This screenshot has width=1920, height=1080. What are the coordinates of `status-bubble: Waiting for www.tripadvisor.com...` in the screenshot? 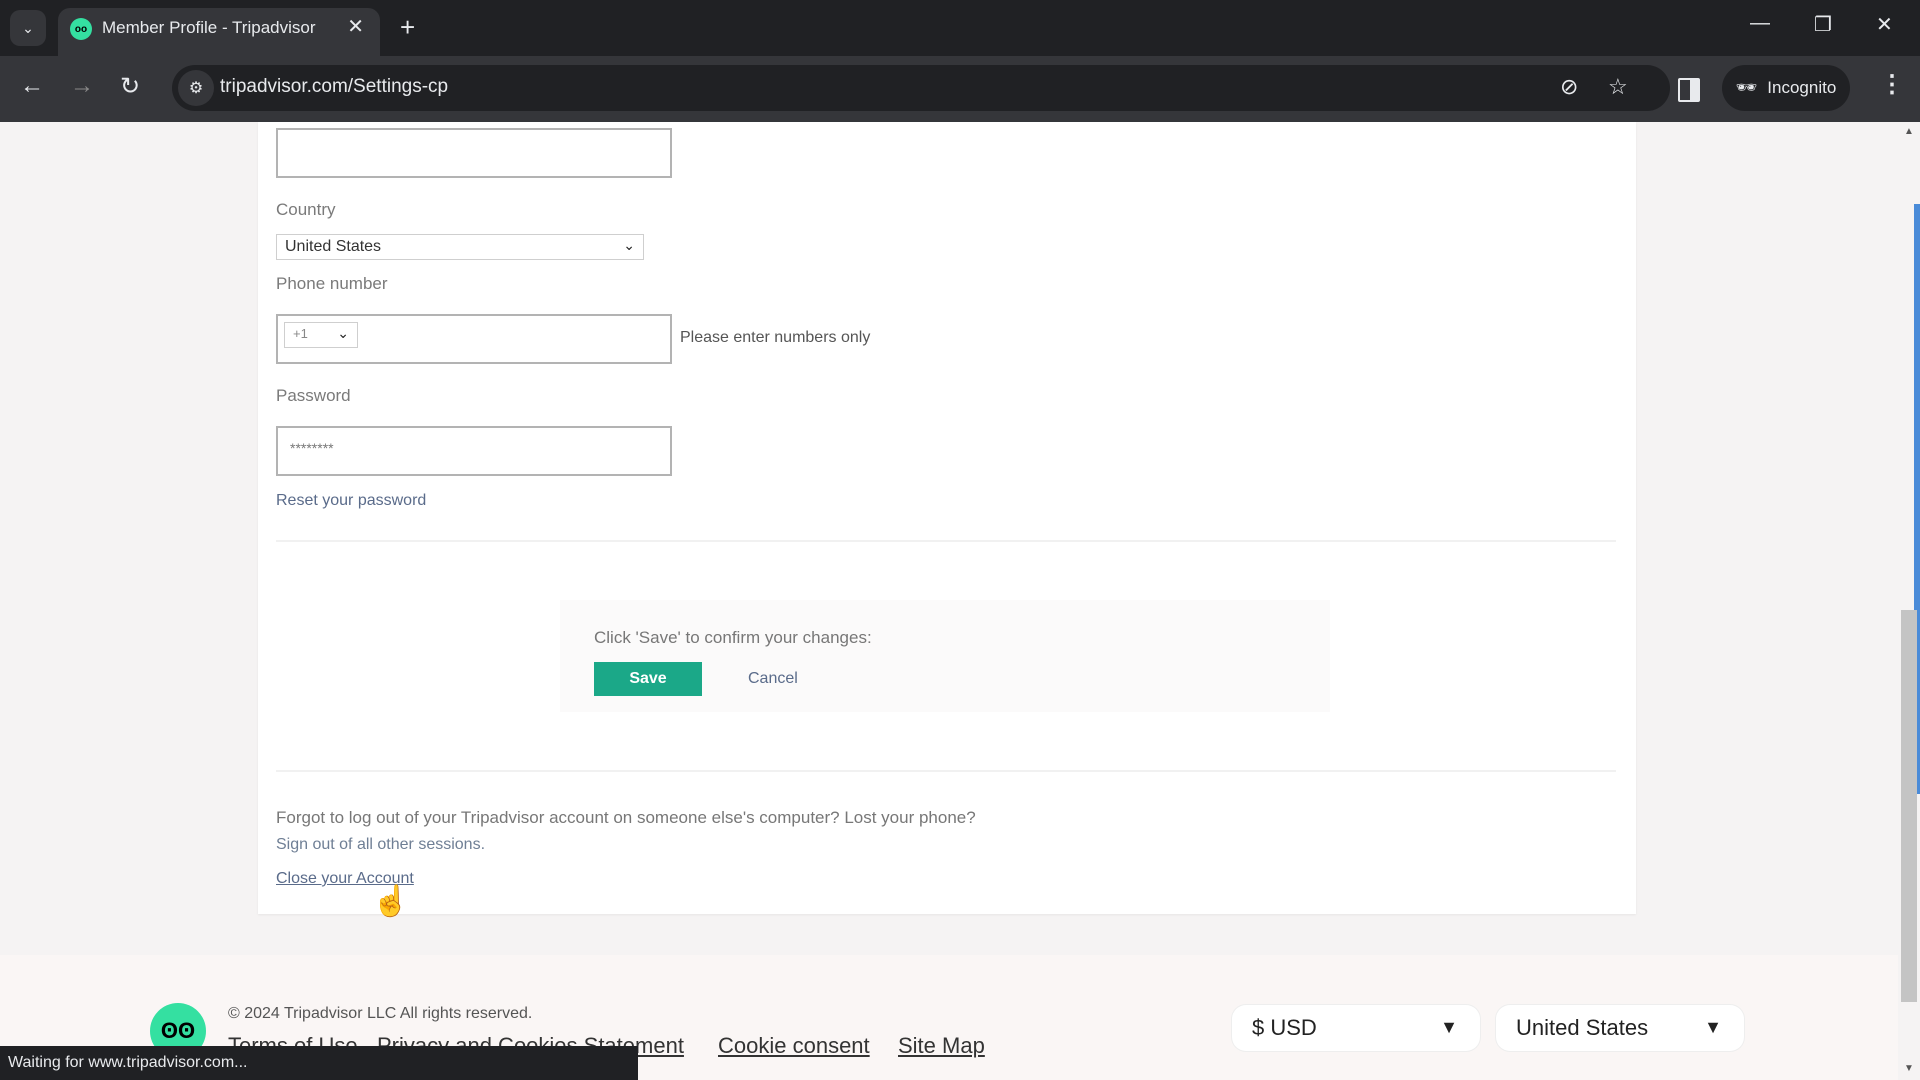 It's located at (319, 1063).